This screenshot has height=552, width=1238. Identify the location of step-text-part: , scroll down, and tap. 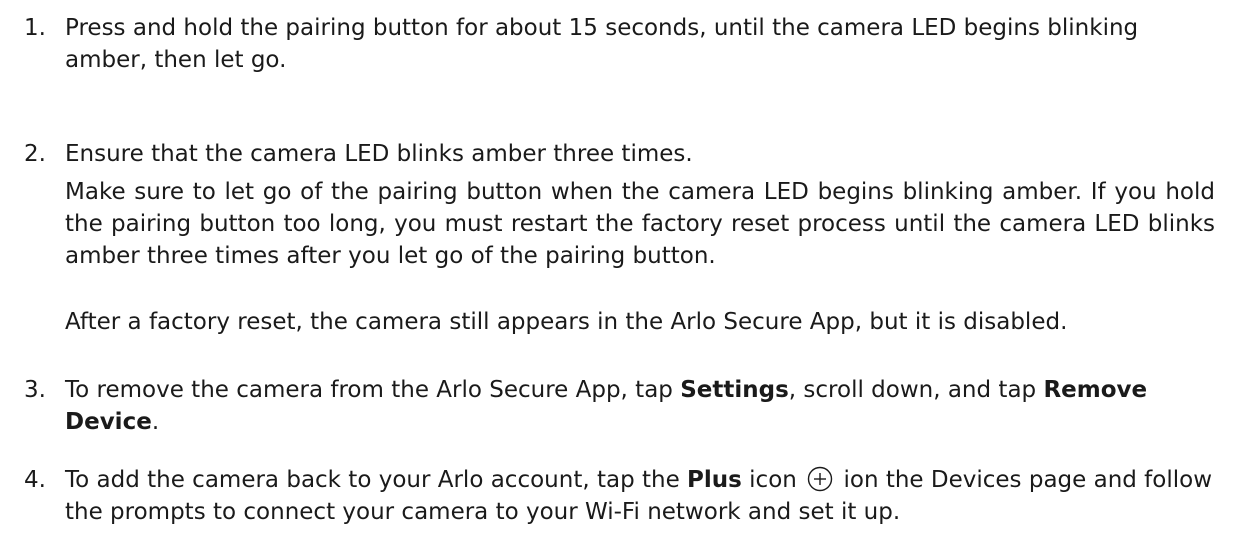
(916, 390).